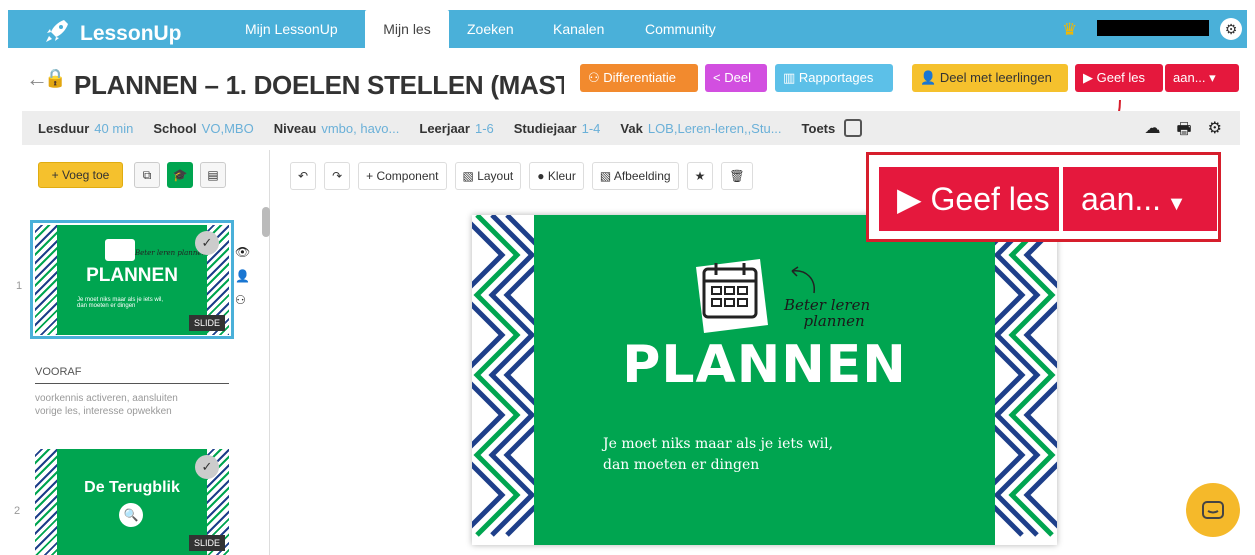 The image size is (1255, 555). What do you see at coordinates (680, 29) in the screenshot?
I see `tab-community: Community` at bounding box center [680, 29].